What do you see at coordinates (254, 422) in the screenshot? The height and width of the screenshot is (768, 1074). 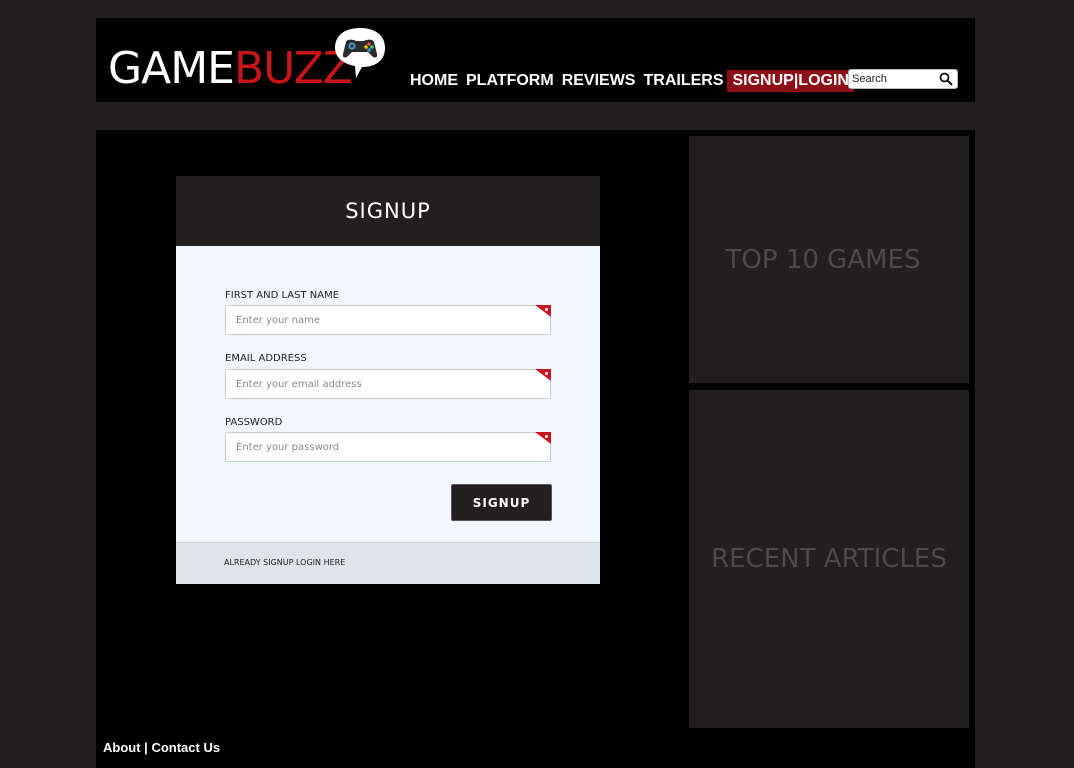 I see `password-label: PASSWORD` at bounding box center [254, 422].